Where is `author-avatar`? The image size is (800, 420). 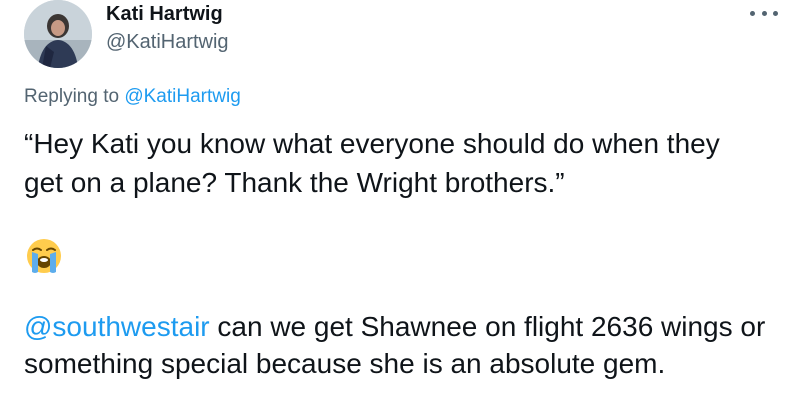 author-avatar is located at coordinates (58, 34).